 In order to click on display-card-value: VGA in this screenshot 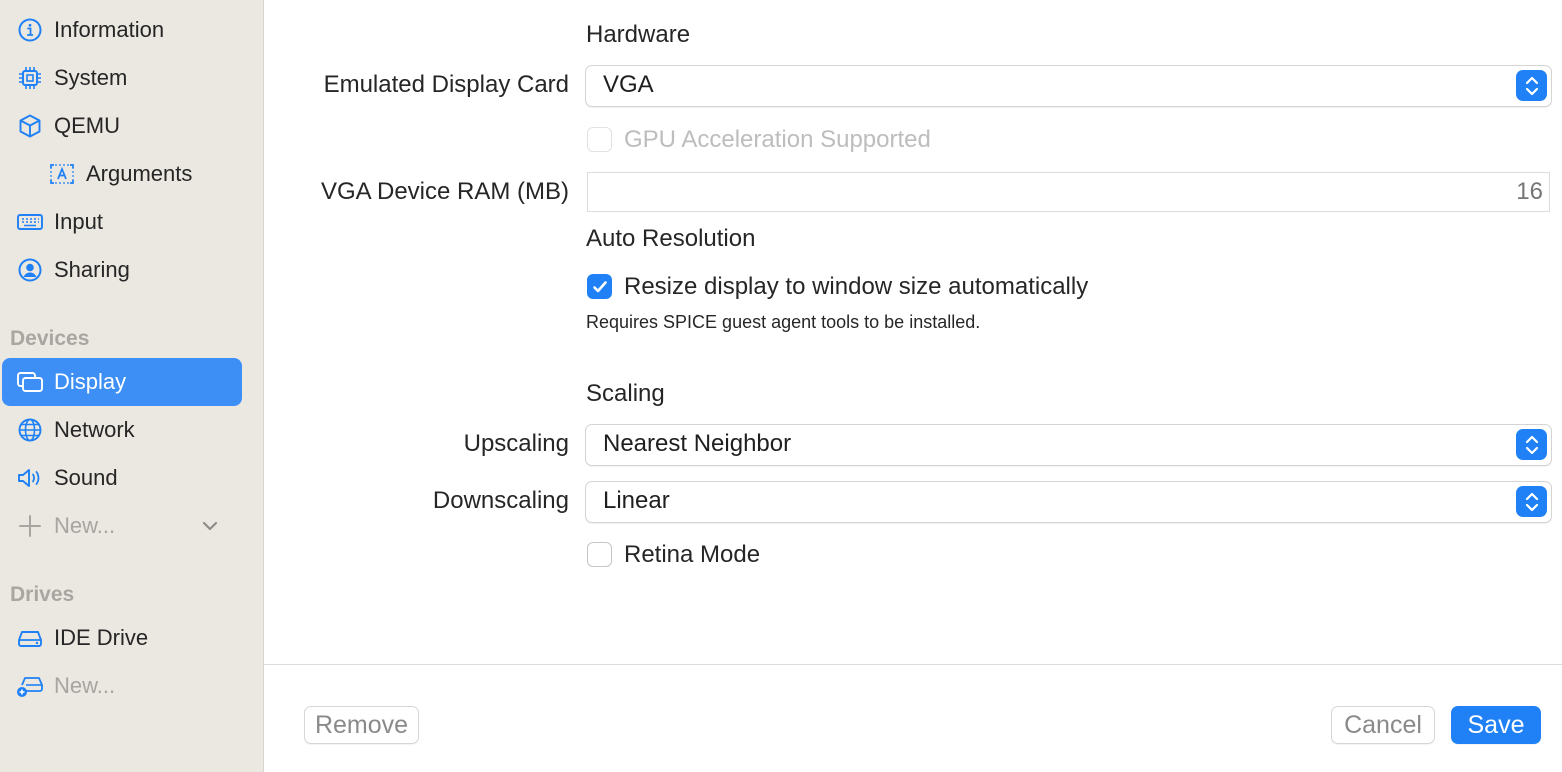, I will do `click(628, 84)`.